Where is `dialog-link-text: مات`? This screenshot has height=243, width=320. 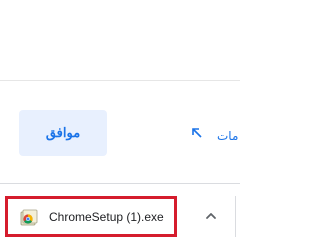
dialog-link-text: مات is located at coordinates (227, 136).